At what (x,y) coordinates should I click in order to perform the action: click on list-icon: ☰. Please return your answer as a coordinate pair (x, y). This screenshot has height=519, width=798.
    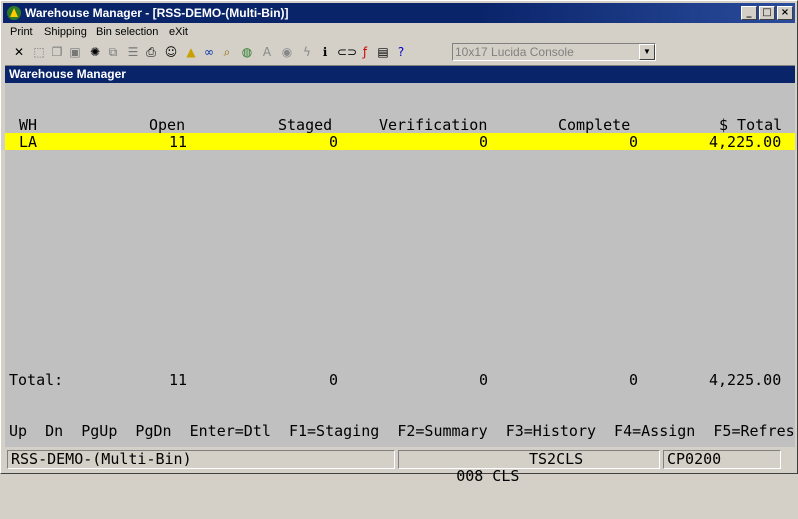
    Looking at the image, I should click on (133, 52).